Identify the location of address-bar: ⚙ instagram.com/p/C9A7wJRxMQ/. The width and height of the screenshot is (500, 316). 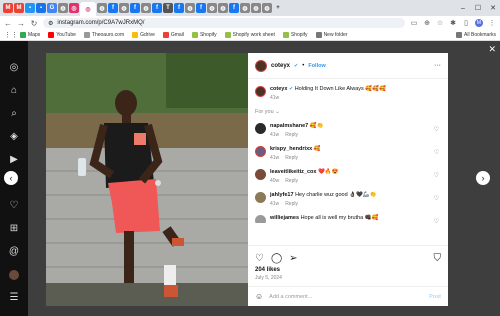
(224, 23).